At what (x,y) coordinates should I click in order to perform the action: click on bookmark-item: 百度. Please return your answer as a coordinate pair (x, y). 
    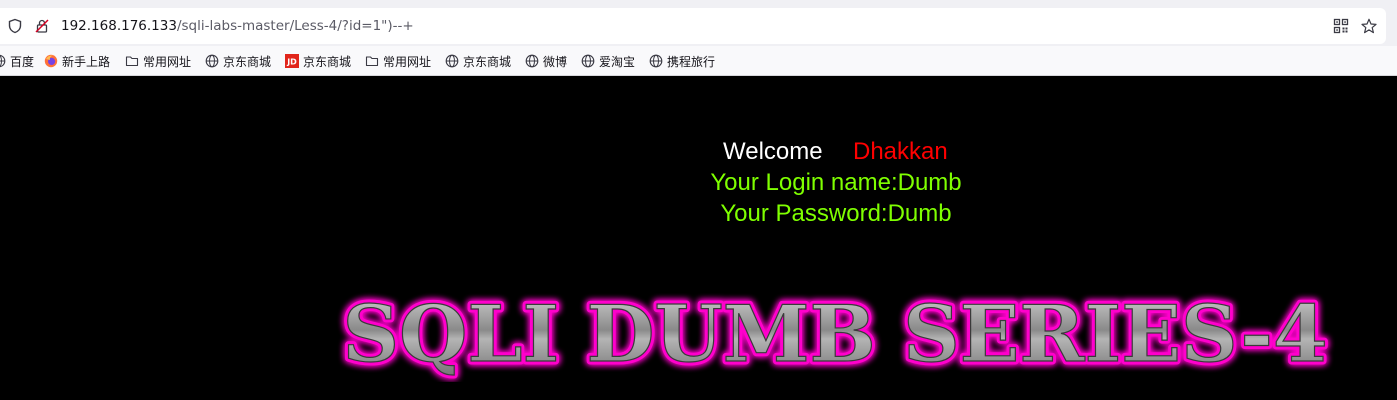
    Looking at the image, I should click on (17, 61).